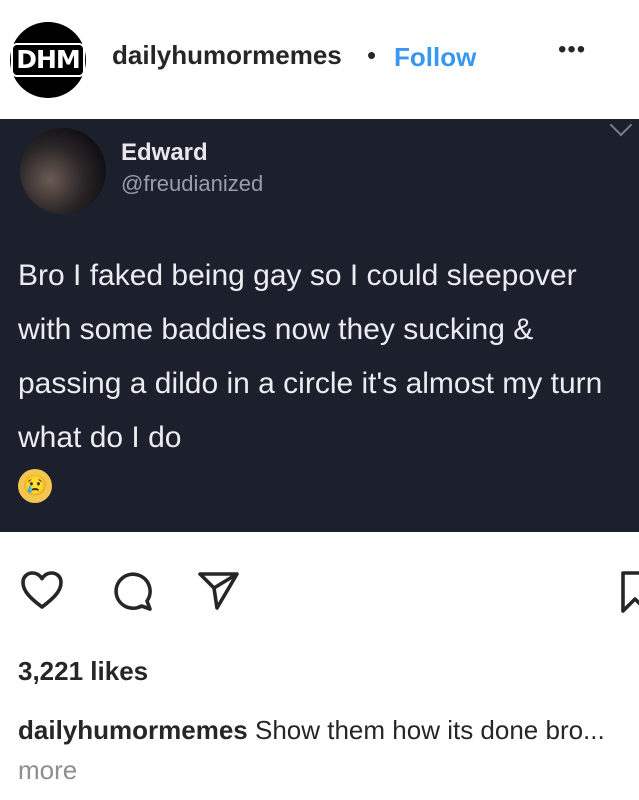 The height and width of the screenshot is (800, 639). I want to click on heart-icon, so click(42, 592).